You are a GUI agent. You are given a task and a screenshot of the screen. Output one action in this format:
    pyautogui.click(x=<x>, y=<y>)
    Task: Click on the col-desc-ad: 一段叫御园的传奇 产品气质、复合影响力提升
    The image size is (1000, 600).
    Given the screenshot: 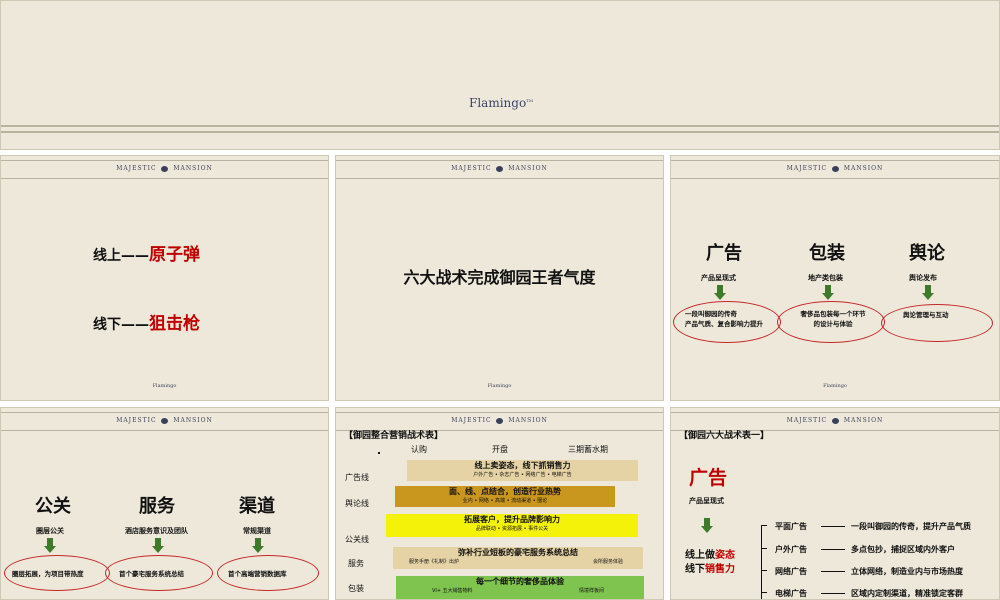 What is the action you would take?
    pyautogui.click(x=724, y=319)
    